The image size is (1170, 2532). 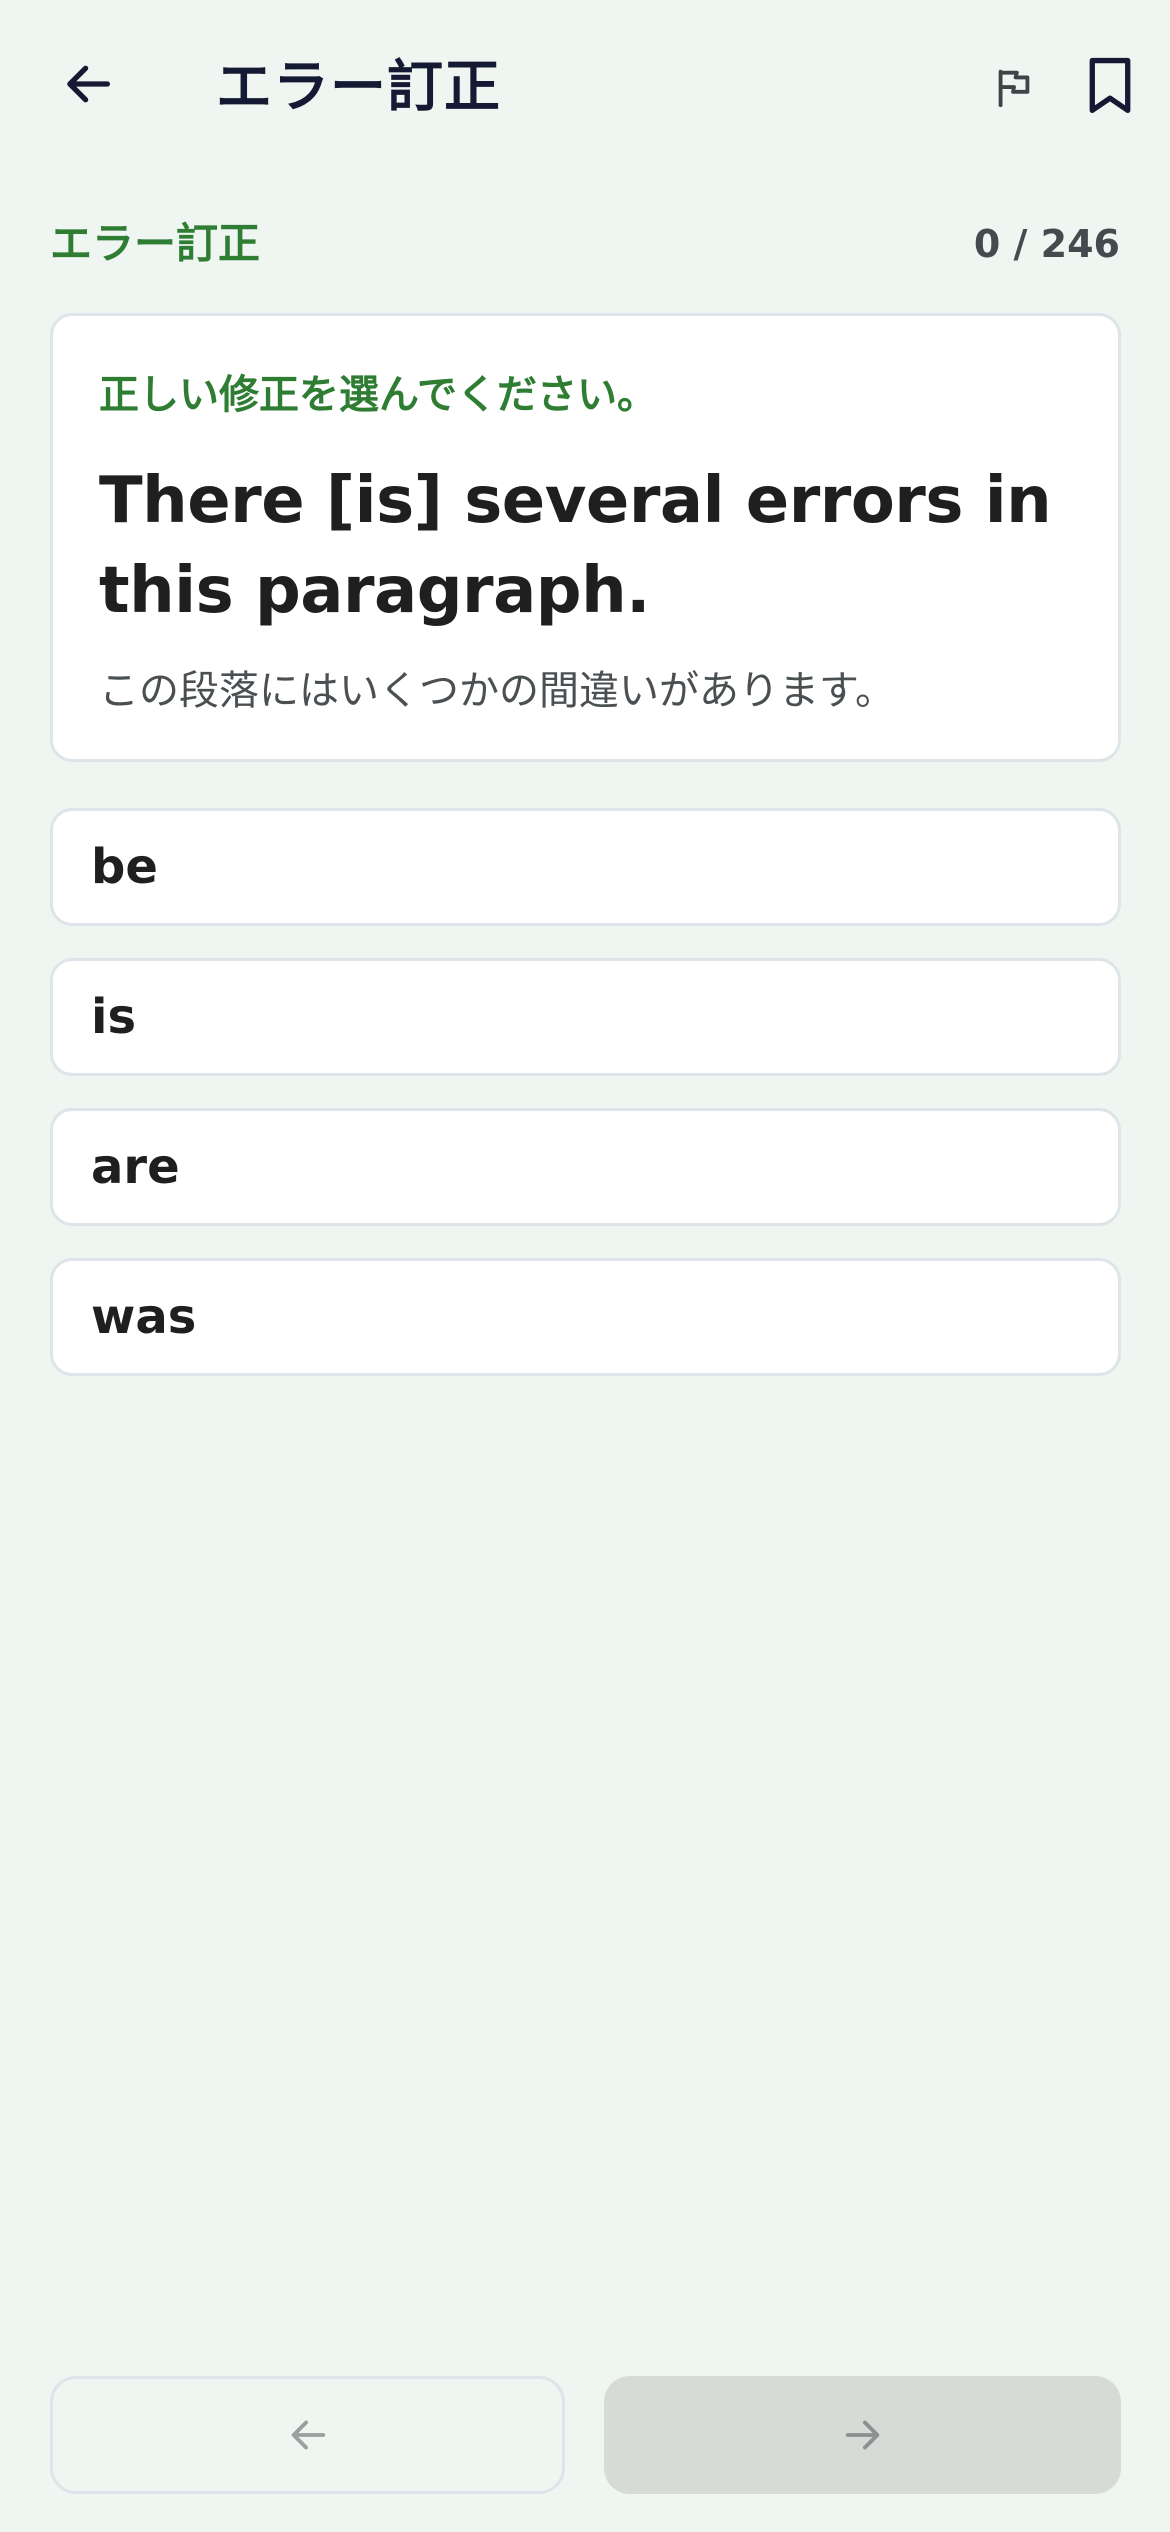 What do you see at coordinates (144, 1317) in the screenshot?
I see `answer-option-label: was` at bounding box center [144, 1317].